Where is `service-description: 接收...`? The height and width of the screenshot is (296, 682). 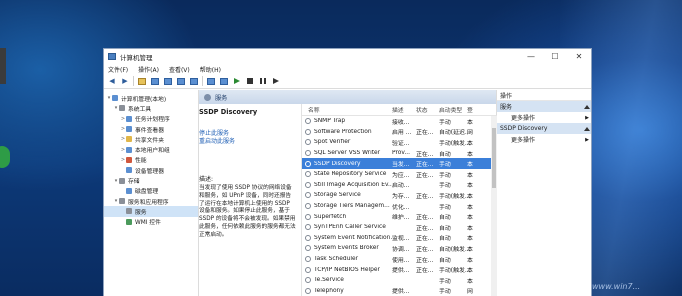 service-description: 接收... is located at coordinates (401, 122).